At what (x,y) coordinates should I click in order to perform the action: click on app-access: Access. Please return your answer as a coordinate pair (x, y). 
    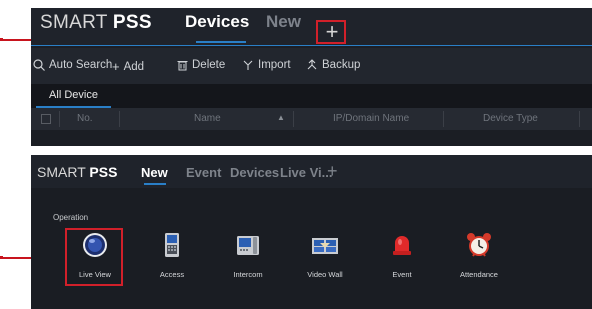
    Looking at the image, I should click on (172, 257).